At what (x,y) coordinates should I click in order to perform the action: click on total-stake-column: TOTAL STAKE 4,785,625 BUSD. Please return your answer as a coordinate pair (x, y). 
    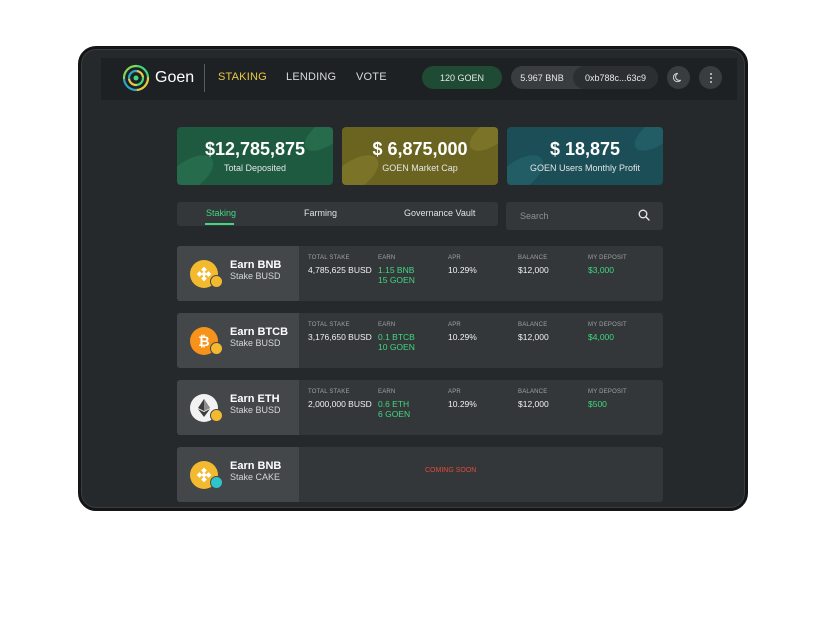
    Looking at the image, I should click on (340, 265).